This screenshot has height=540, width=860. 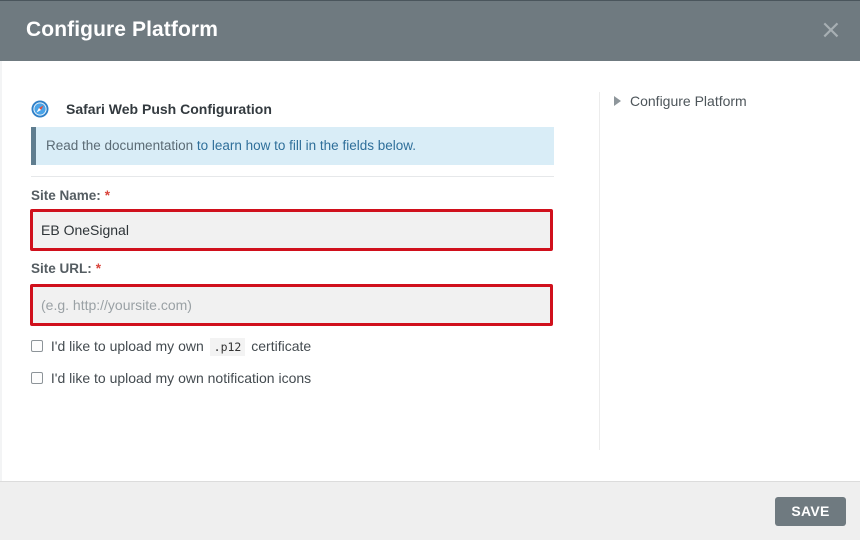 I want to click on modal-footer, so click(x=430, y=510).